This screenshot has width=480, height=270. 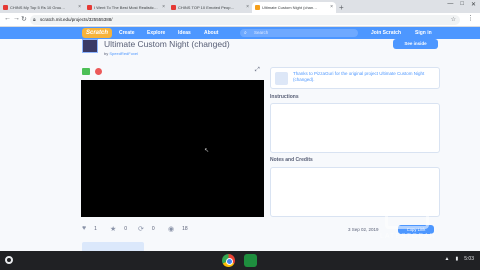 I want to click on watermark-frame, so click(x=407, y=209).